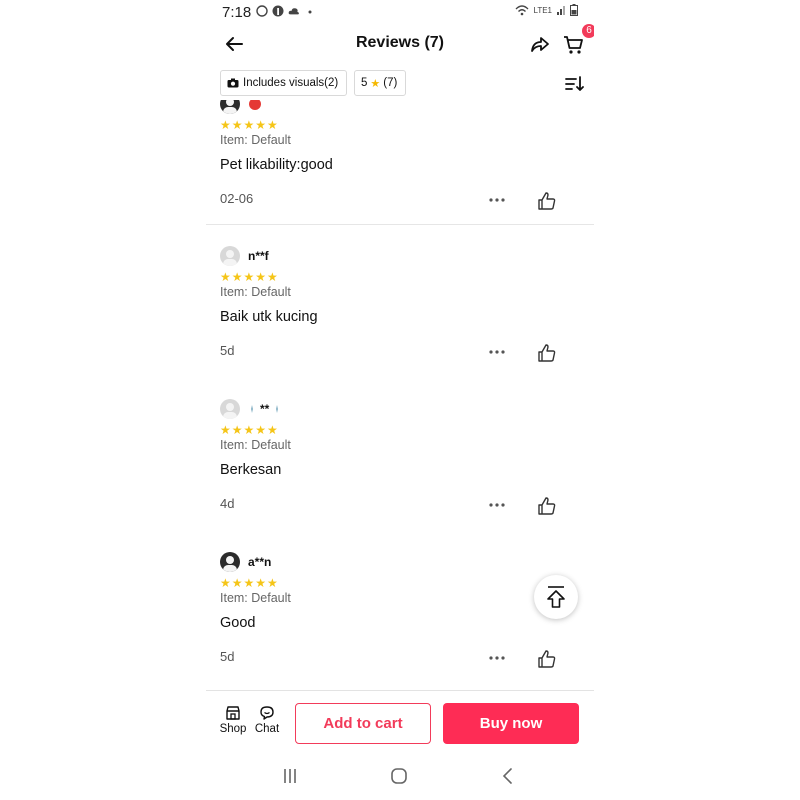 The height and width of the screenshot is (800, 800). I want to click on filter-rating-5: 5 ★ (7), so click(380, 83).